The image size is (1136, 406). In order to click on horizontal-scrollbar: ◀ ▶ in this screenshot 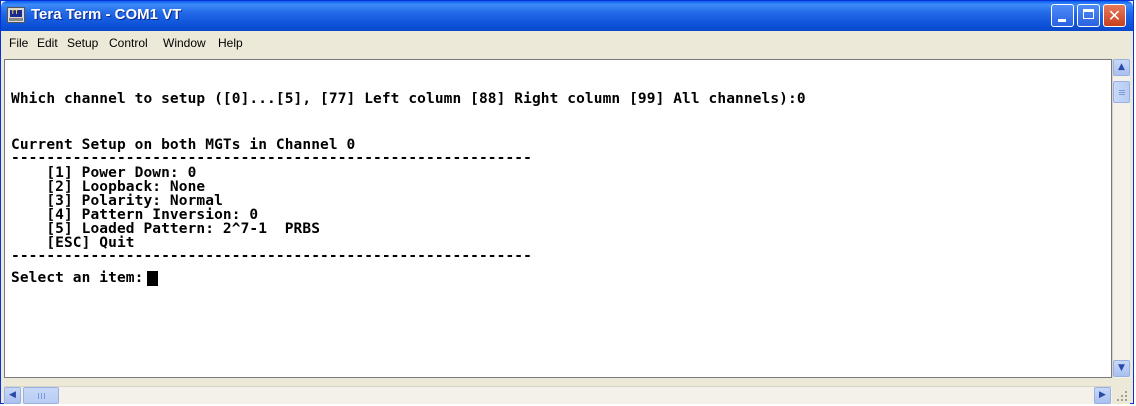, I will do `click(558, 395)`.